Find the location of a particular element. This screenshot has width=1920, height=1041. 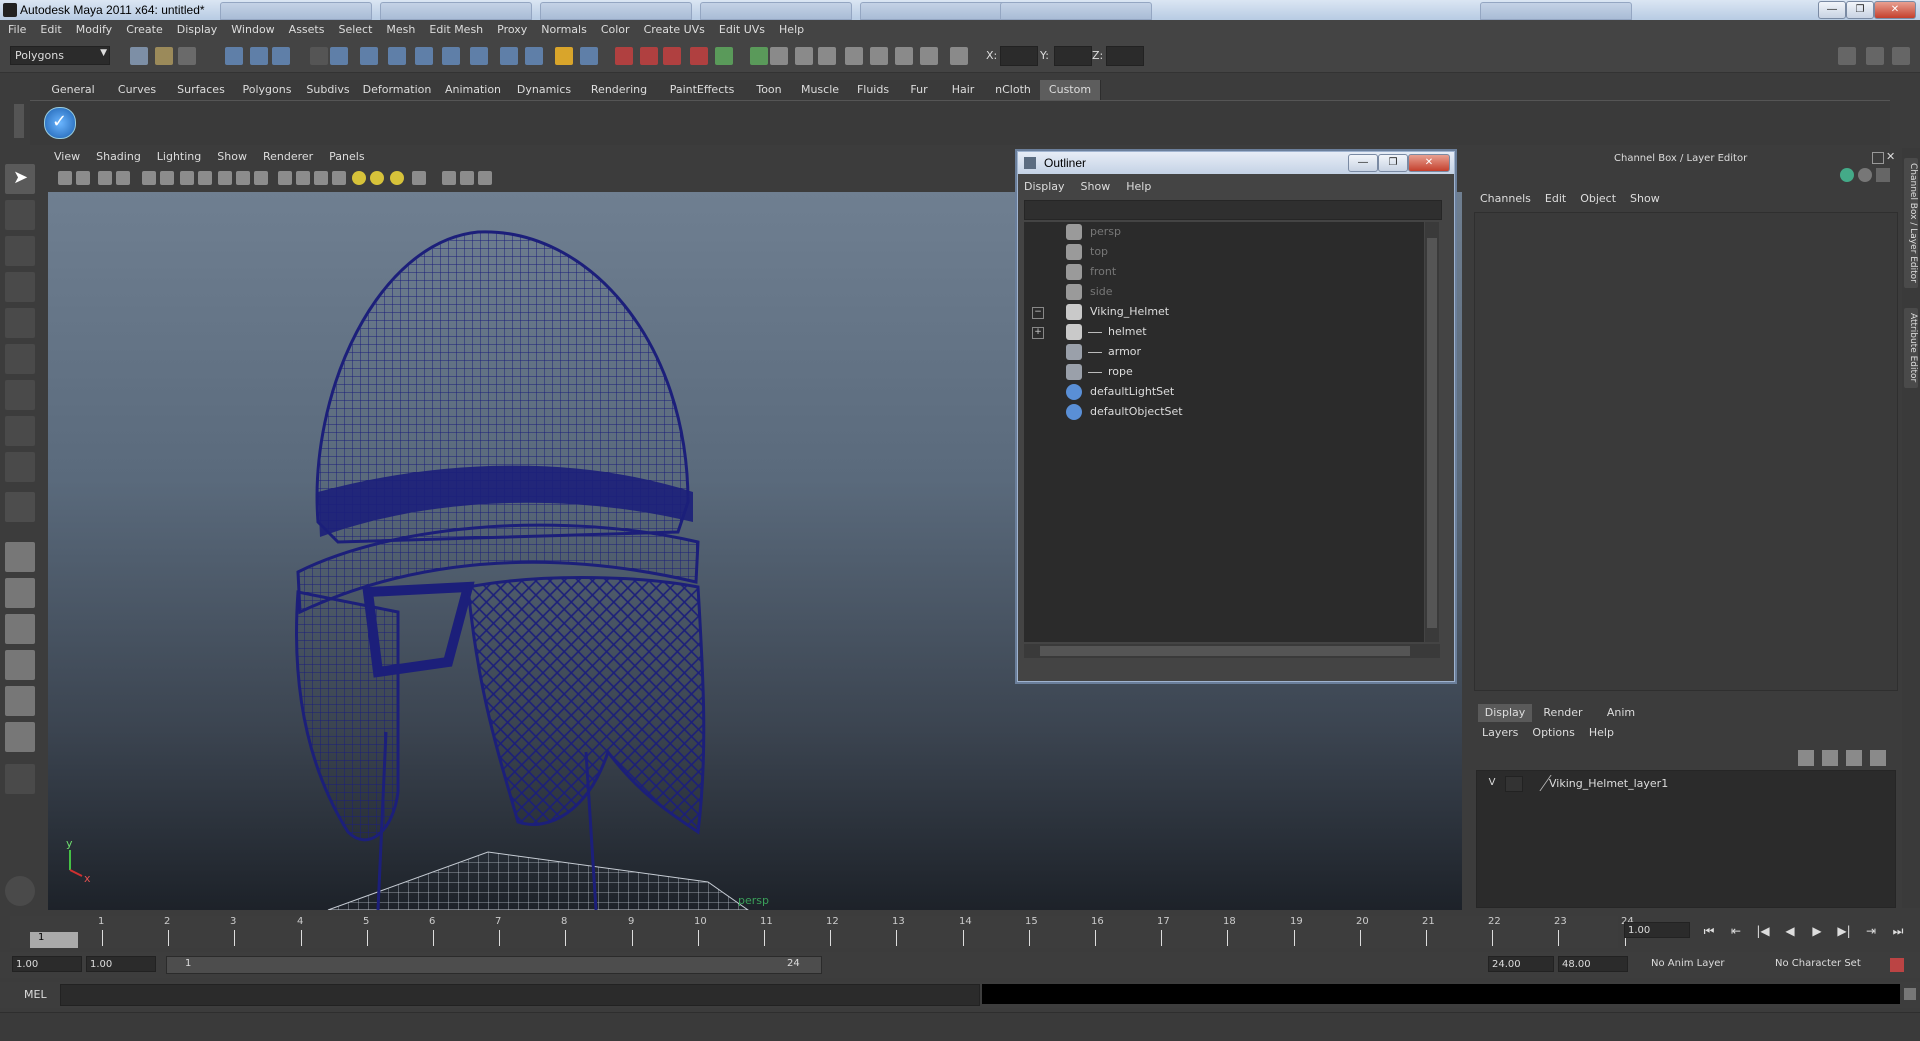

shelf-tab-painteffects: PaintEffects is located at coordinates (702, 90).